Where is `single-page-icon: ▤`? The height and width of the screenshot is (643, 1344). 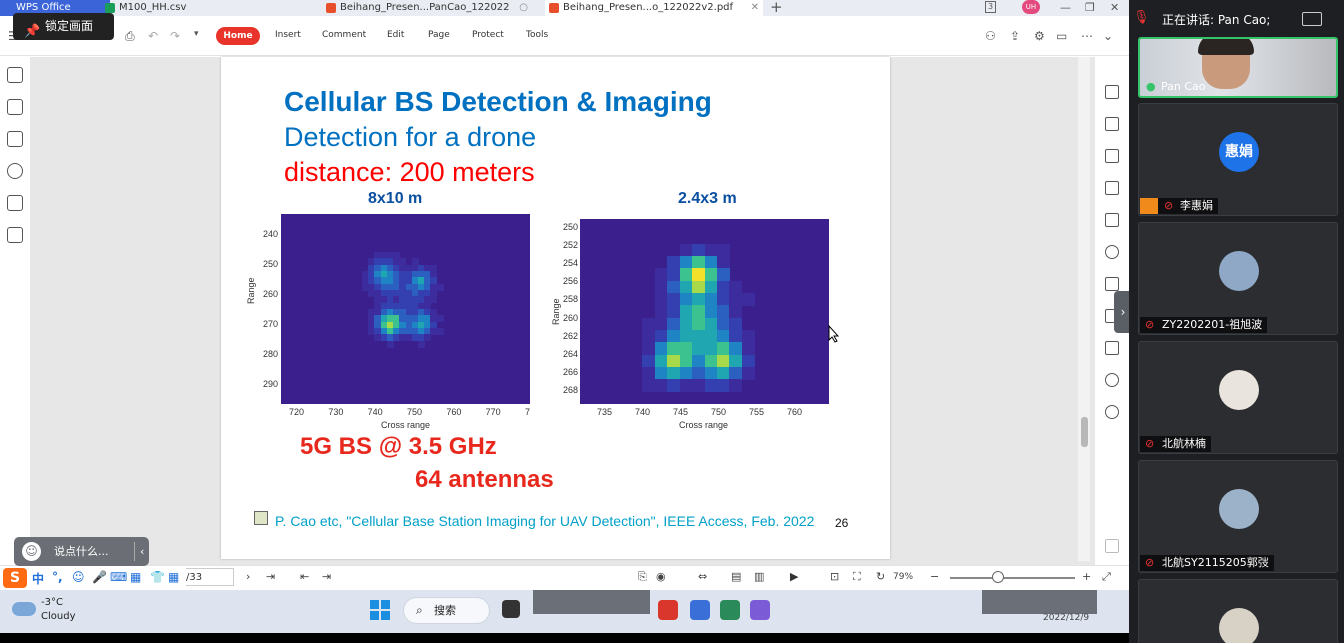 single-page-icon: ▤ is located at coordinates (736, 576).